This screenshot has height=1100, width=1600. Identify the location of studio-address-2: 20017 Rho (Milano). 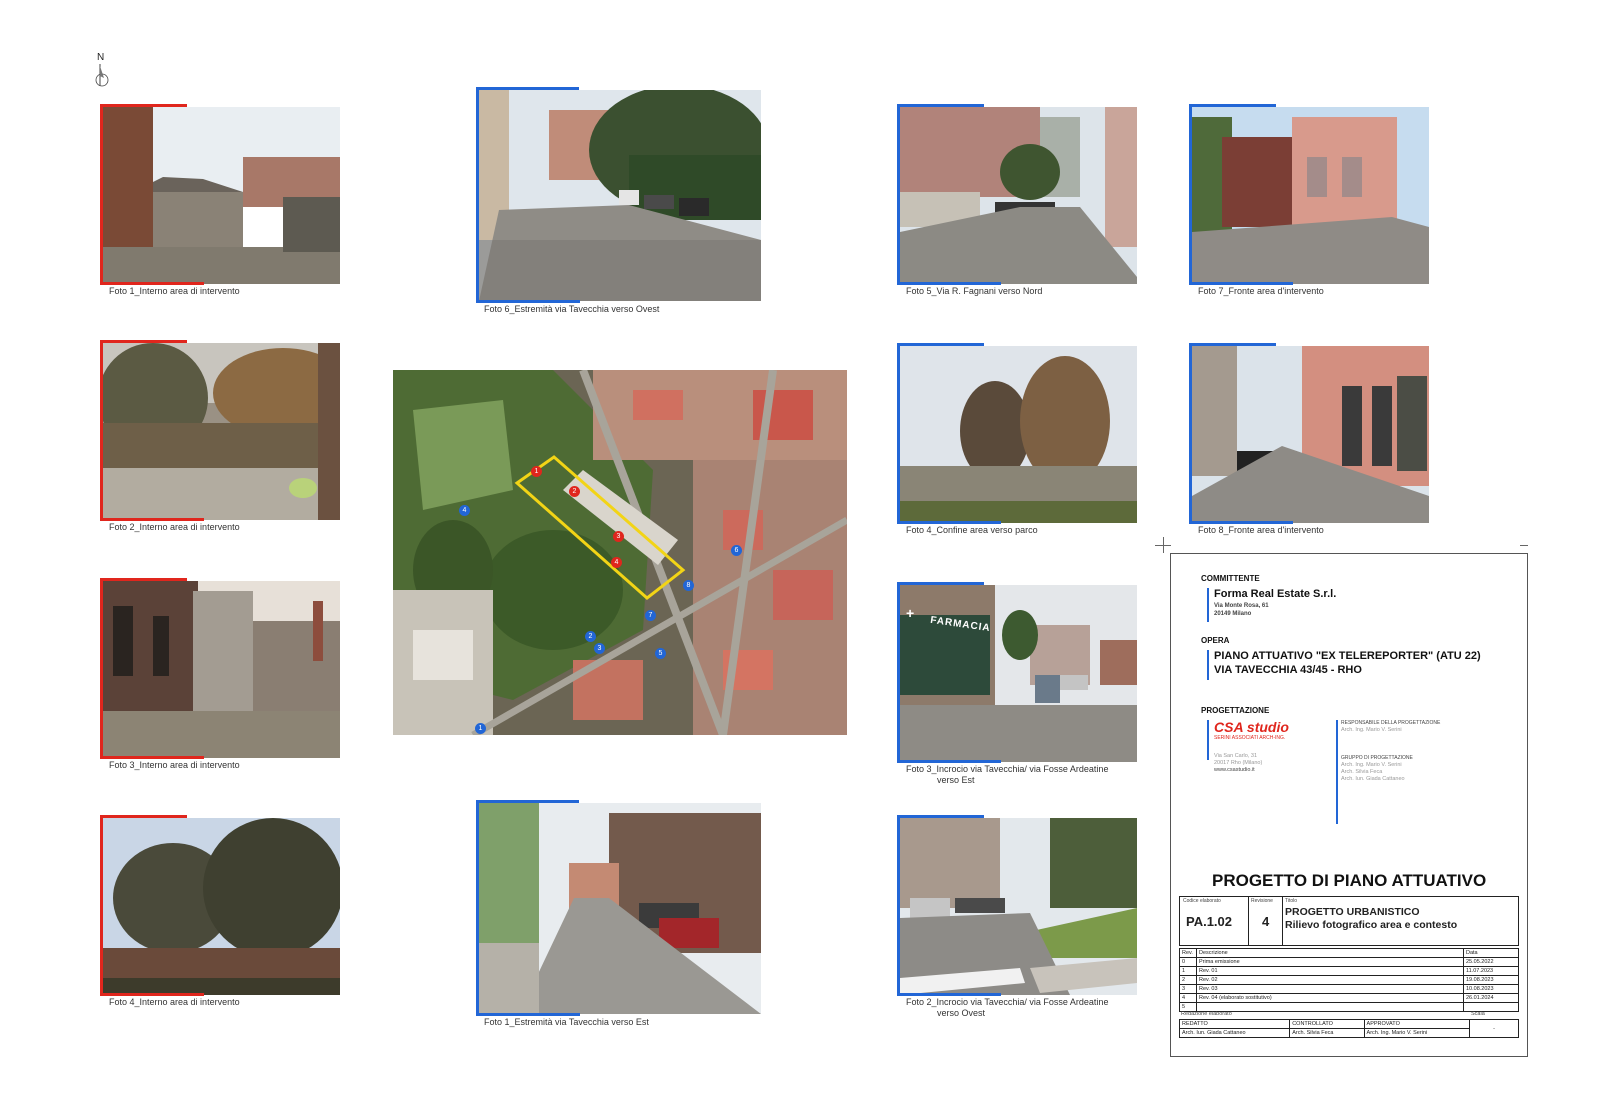
(1238, 763).